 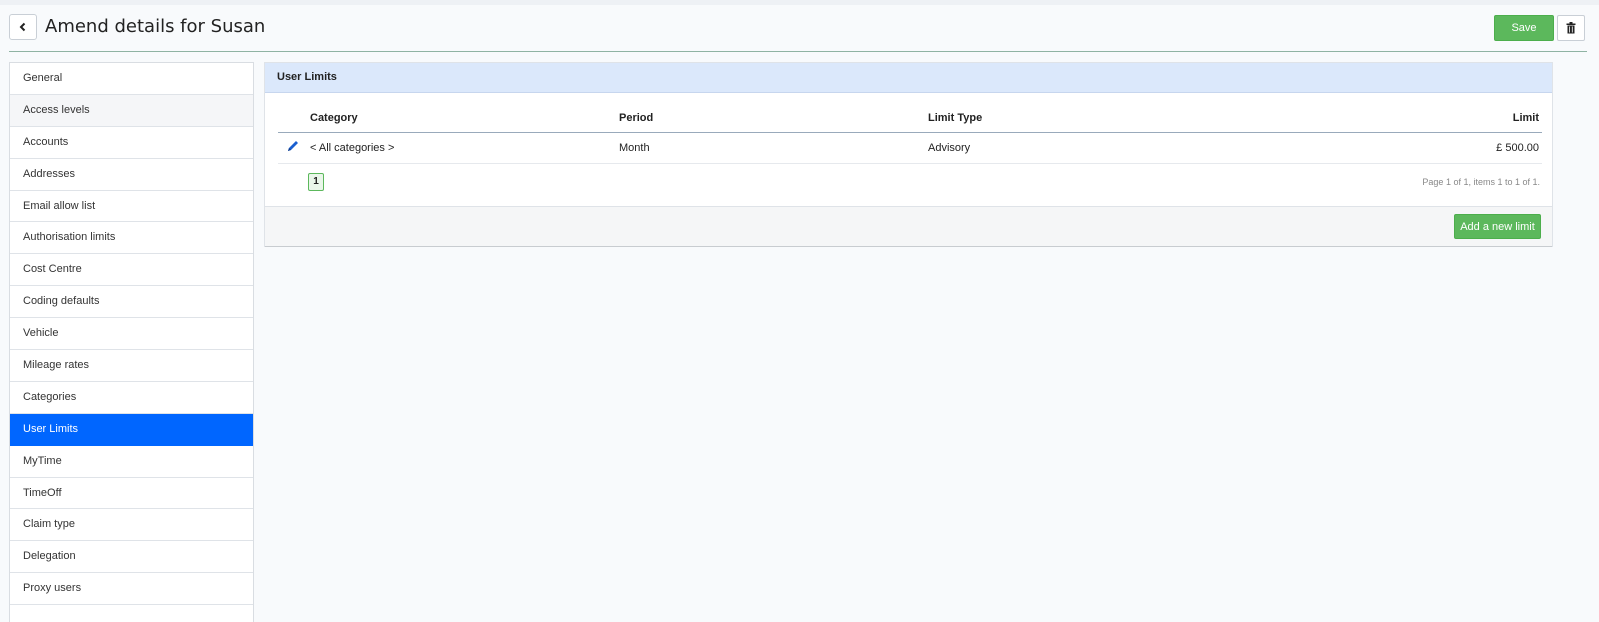 I want to click on sidebar-item-coding-defaults: Coding defaults, so click(x=131, y=302).